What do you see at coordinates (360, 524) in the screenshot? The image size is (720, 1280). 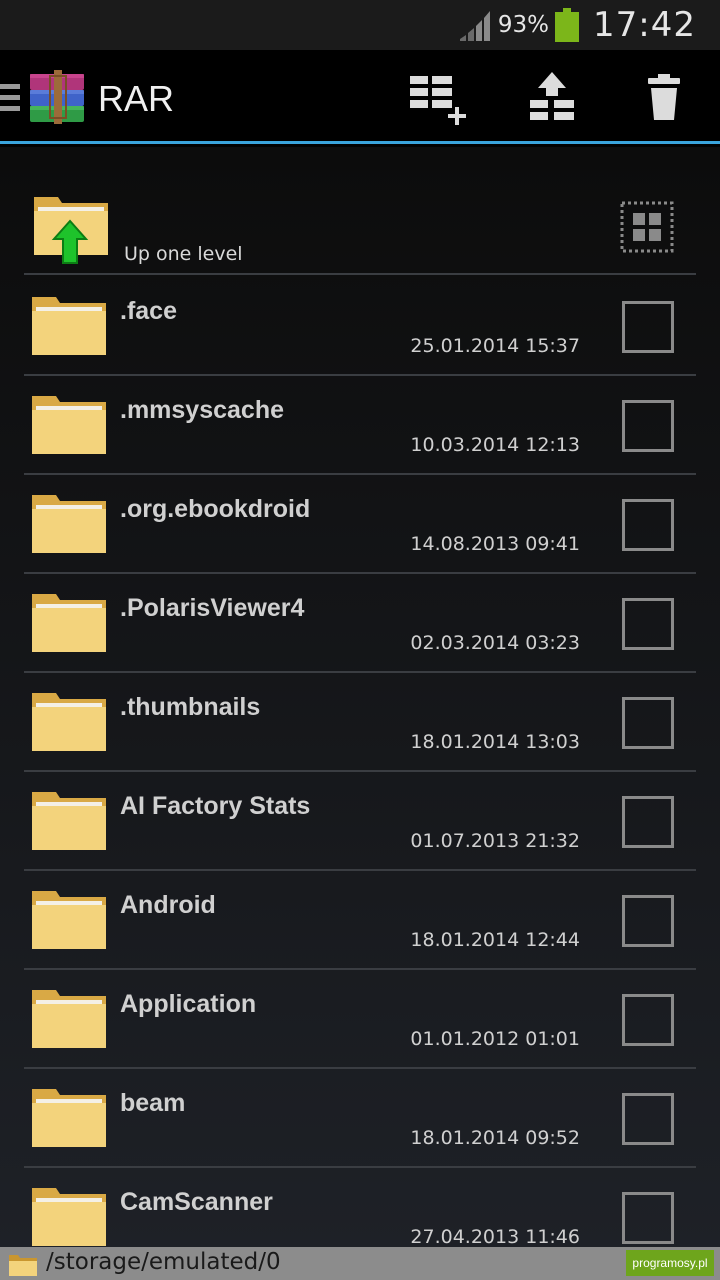 I see `list-item: .org.ebookdroid 14.08.2013 09:41` at bounding box center [360, 524].